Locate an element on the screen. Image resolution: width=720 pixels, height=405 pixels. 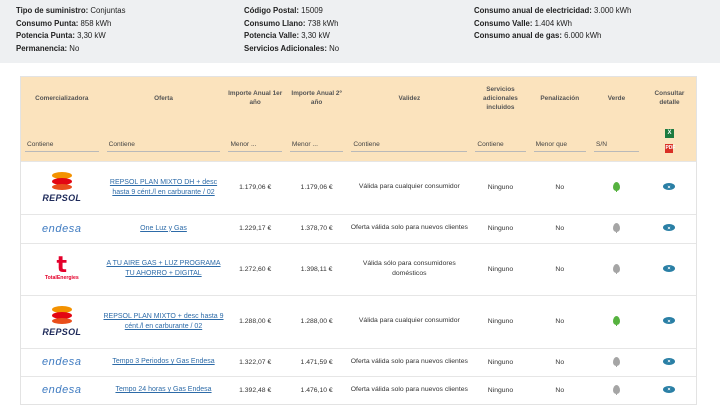
filter-verde: S/N is located at coordinates (616, 140).